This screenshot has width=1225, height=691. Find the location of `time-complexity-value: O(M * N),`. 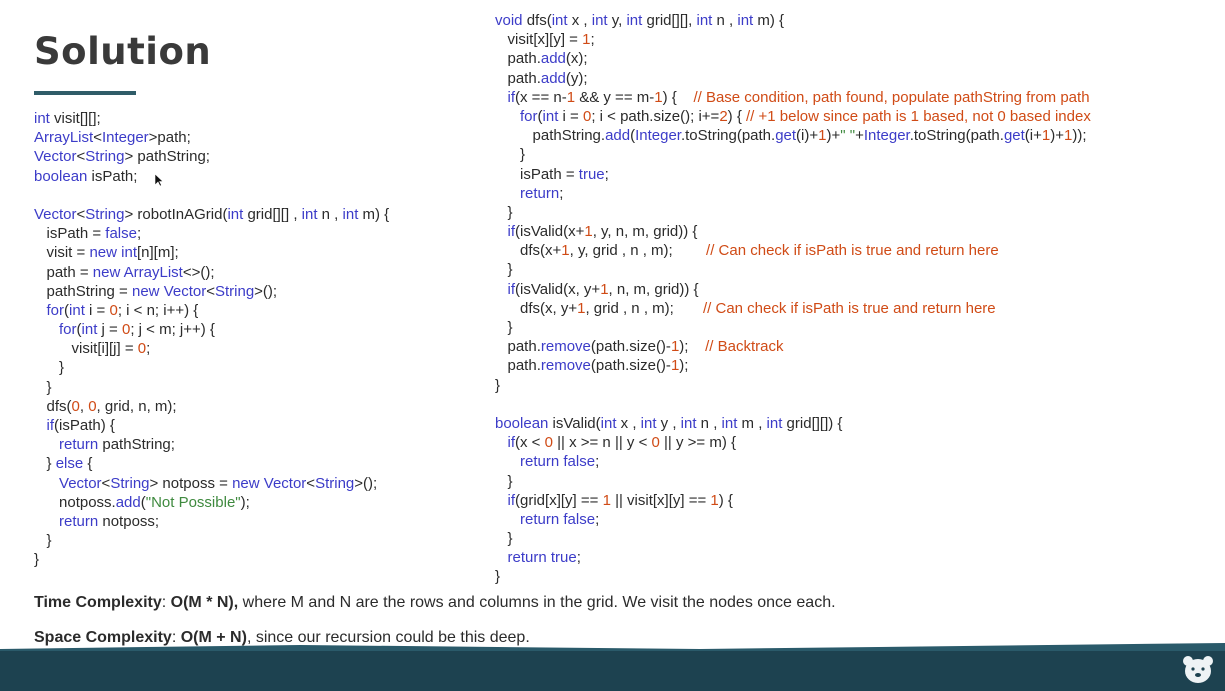

time-complexity-value: O(M * N), is located at coordinates (204, 602).